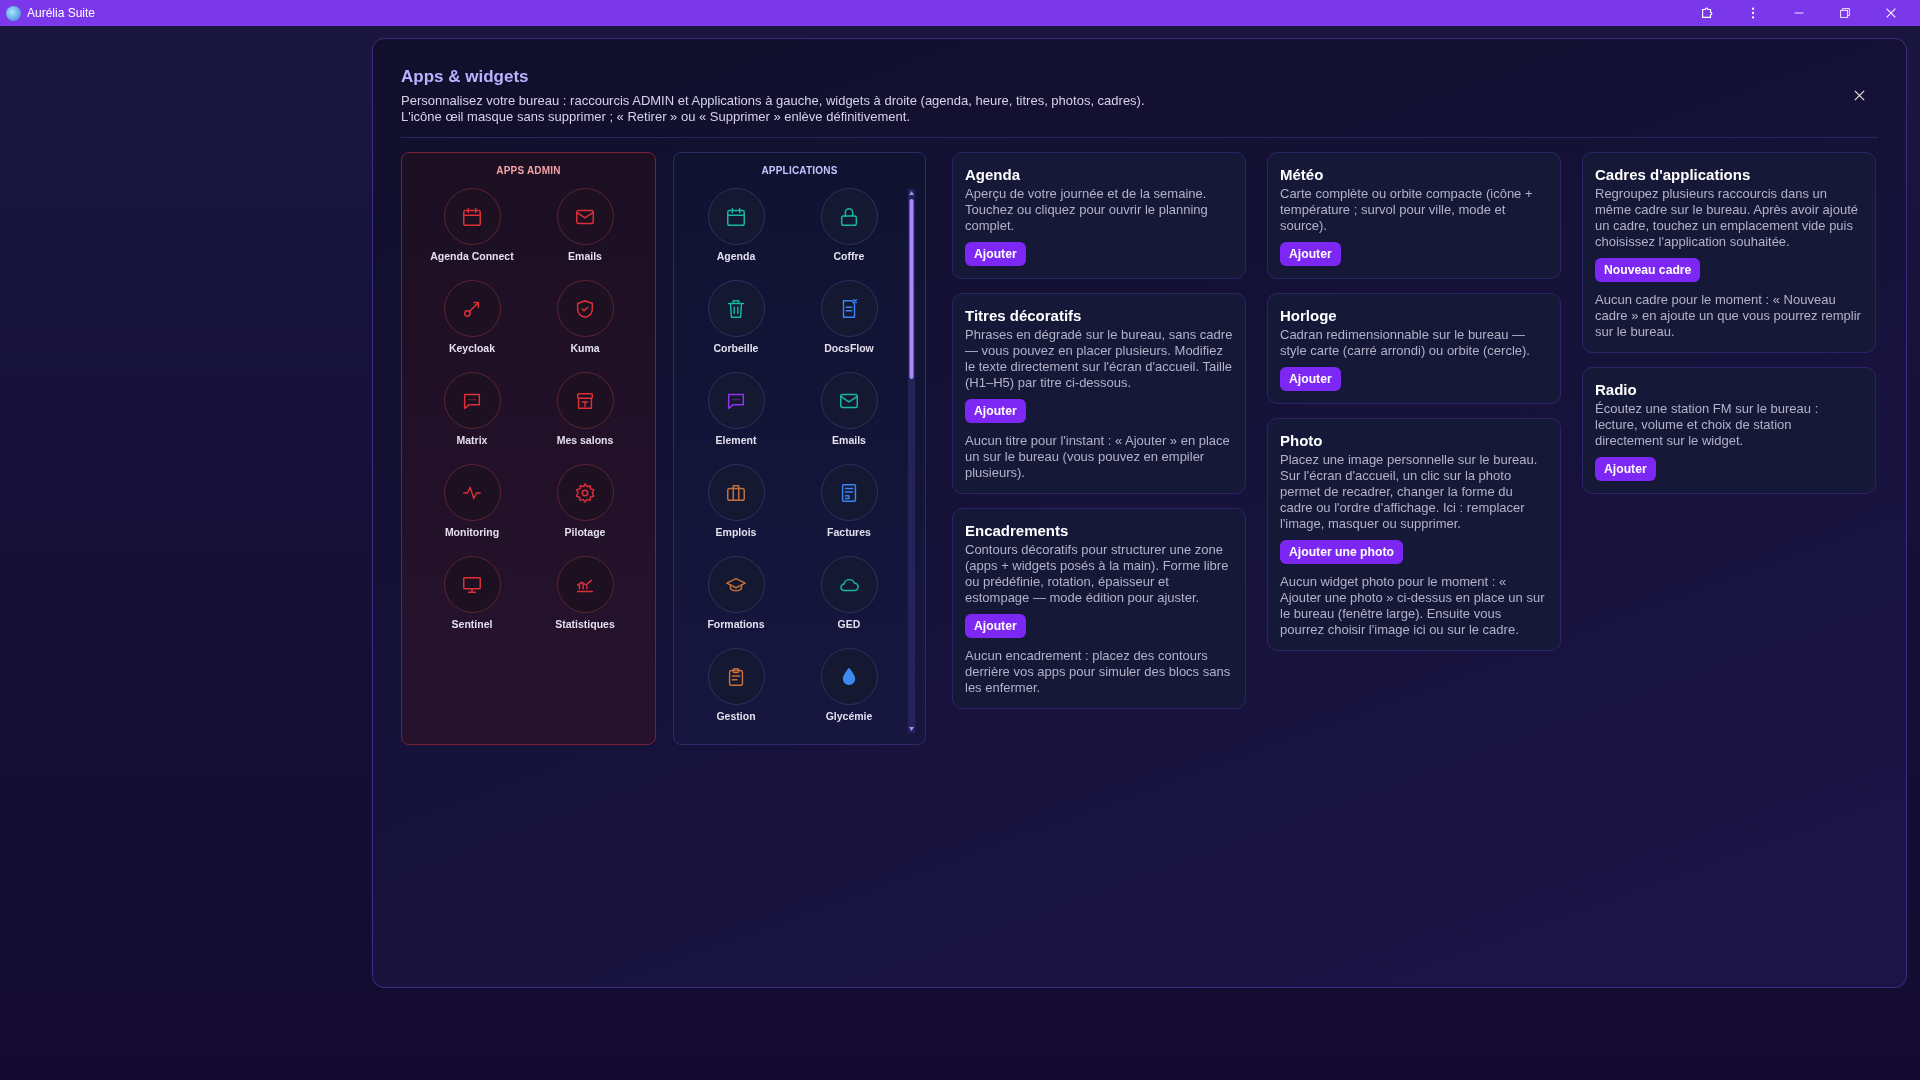 The image size is (1920, 1080). I want to click on dialog-description: L'icône œil masque sans supprimer ; « Retirer » ou « Supprimer » enlève définitivement., so click(655, 117).